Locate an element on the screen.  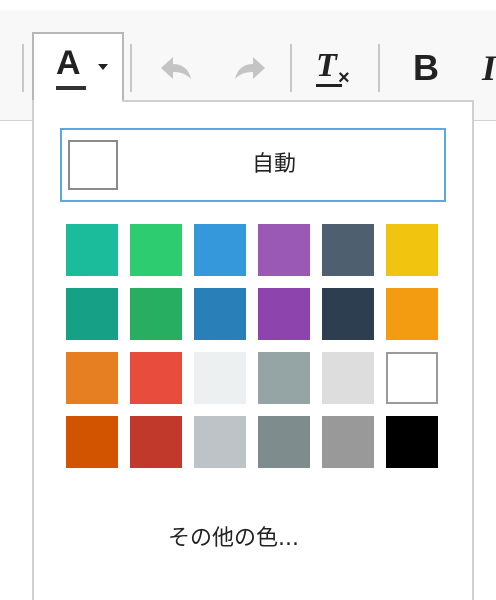
bold-button: B is located at coordinates (426, 68).